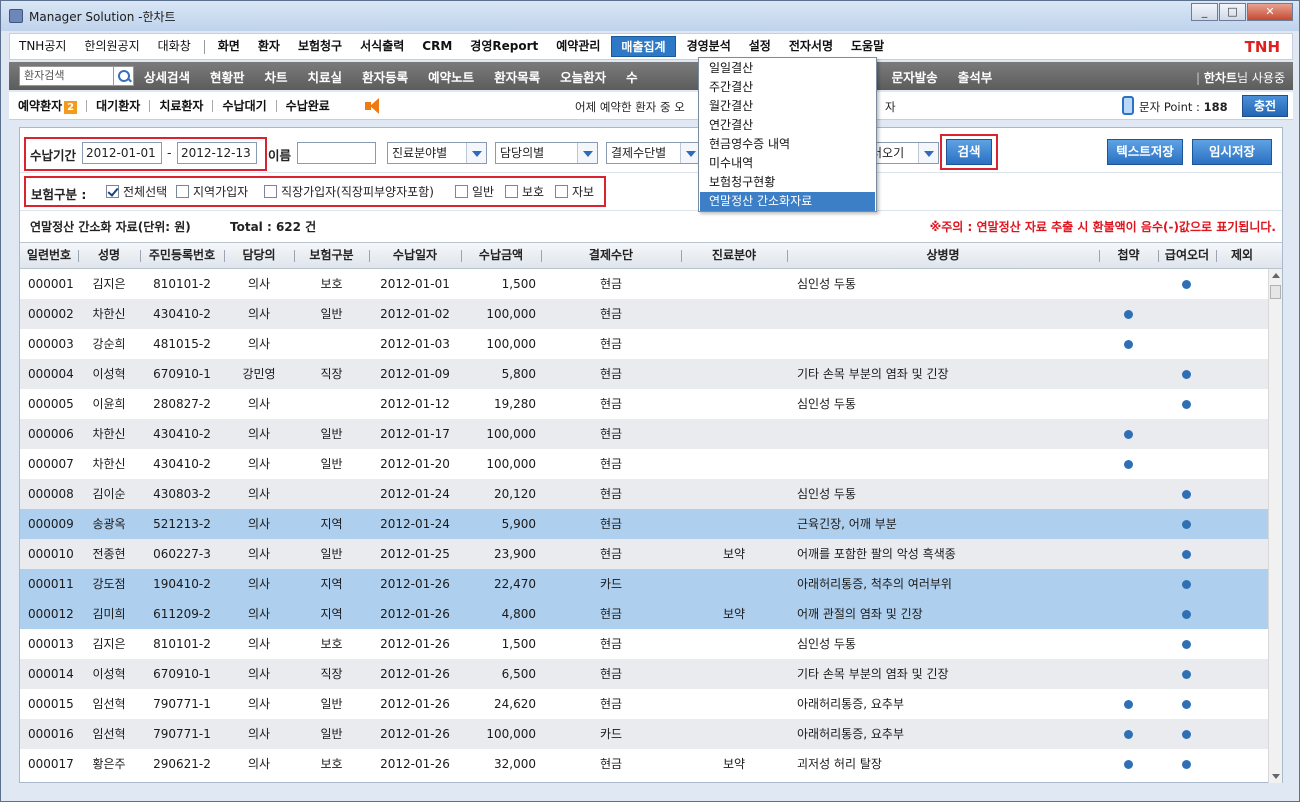 This screenshot has height=802, width=1300. Describe the element at coordinates (644, 464) in the screenshot. I see `table-row: 000007 차한신 430410-2 의사 일반 2012-01-20 100,000 현금` at that location.